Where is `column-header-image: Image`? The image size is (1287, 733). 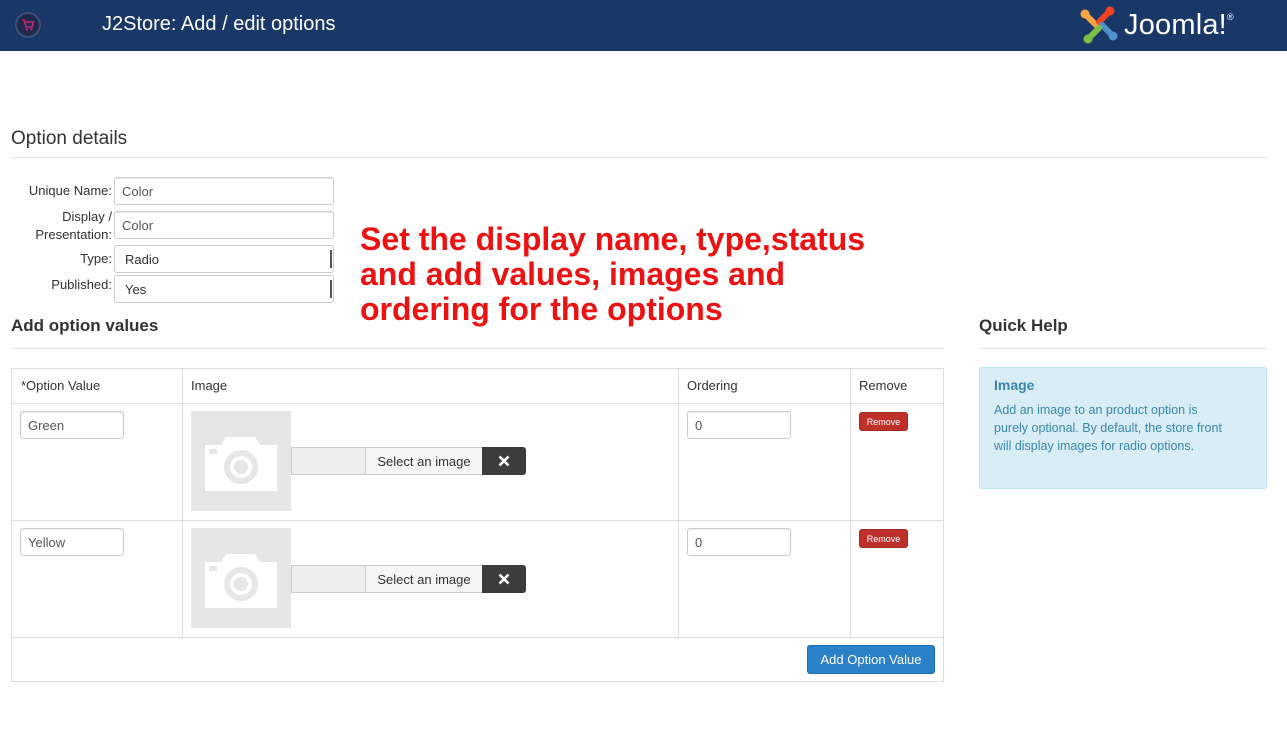
column-header-image: Image is located at coordinates (209, 385).